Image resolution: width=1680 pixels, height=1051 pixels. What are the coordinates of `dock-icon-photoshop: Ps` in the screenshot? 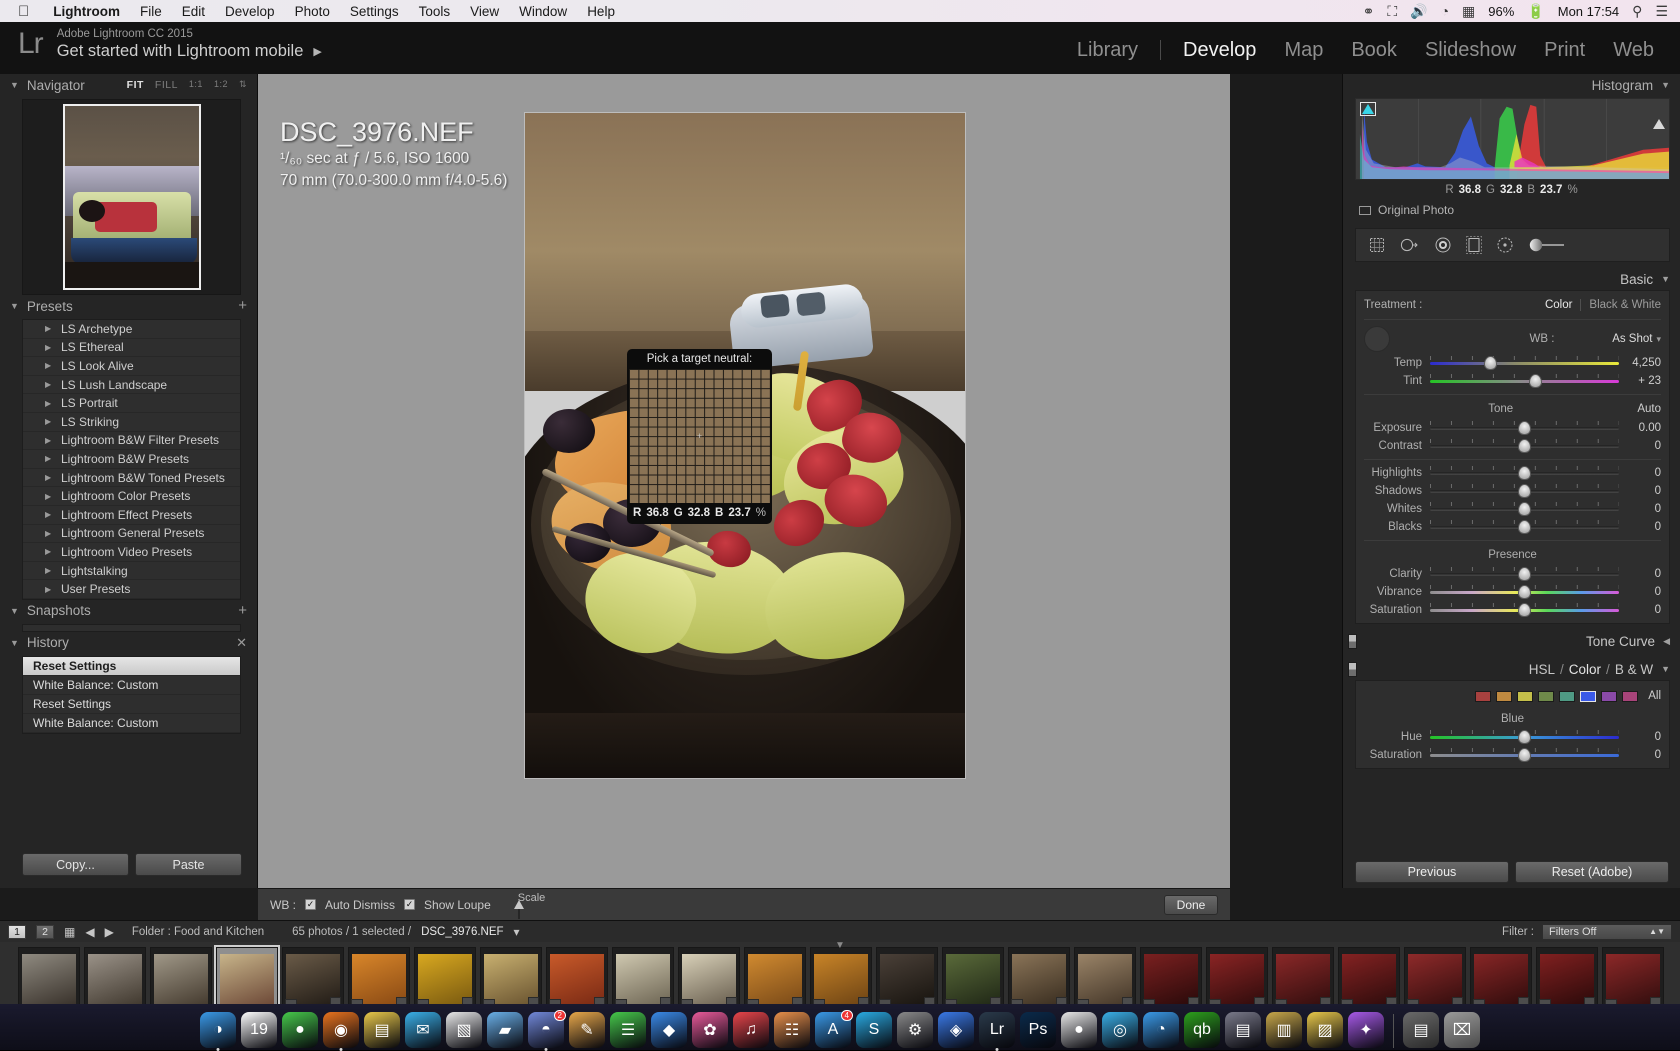 It's located at (1038, 1030).